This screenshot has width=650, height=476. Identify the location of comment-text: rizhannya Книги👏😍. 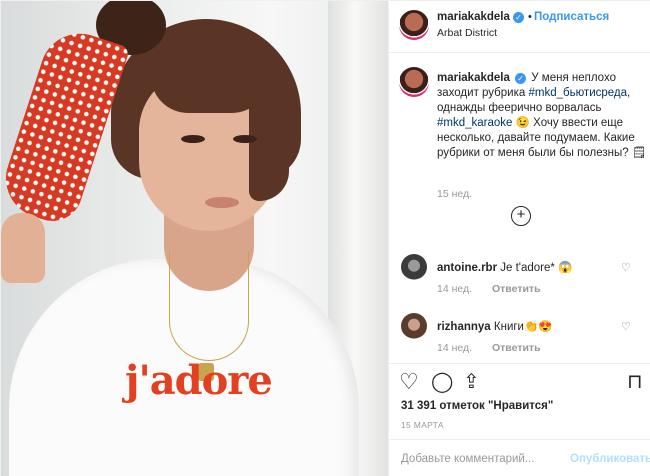
(495, 326).